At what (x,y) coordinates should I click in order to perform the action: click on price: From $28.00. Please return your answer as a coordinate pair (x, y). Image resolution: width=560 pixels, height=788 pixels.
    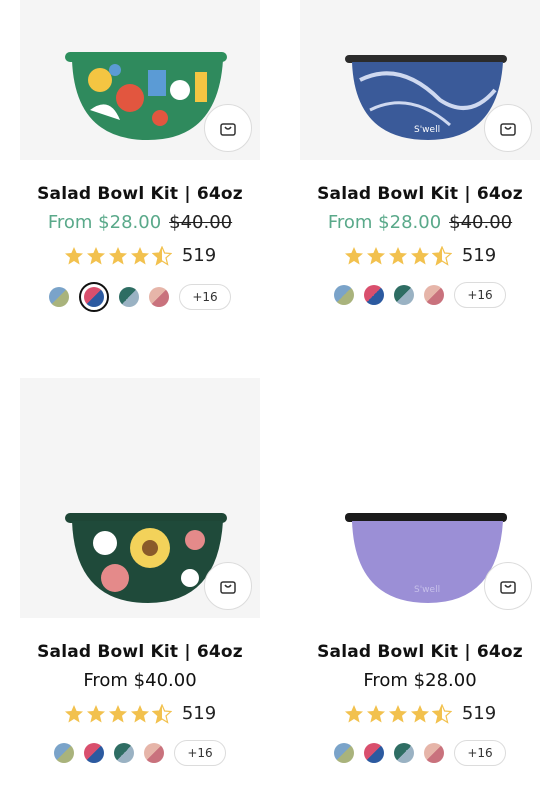
    Looking at the image, I should click on (420, 680).